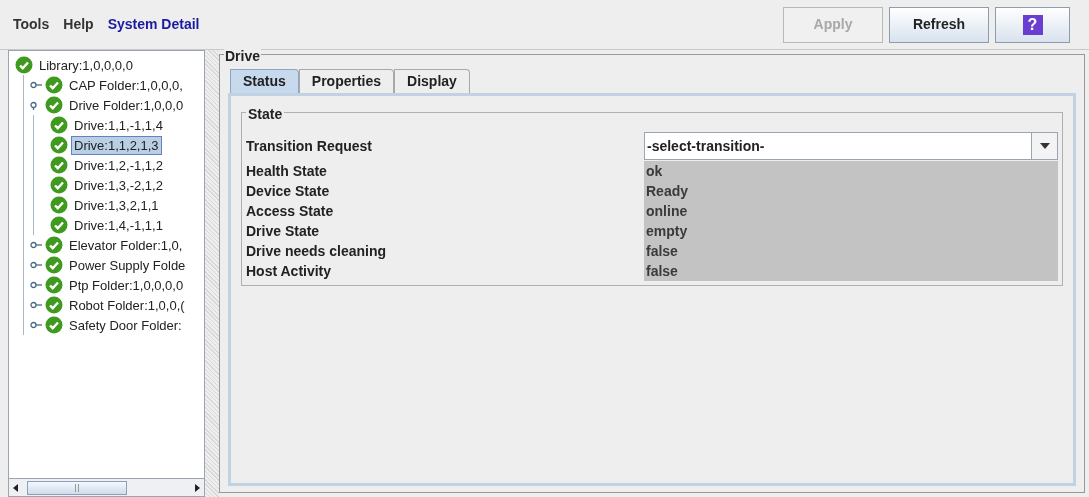 Image resolution: width=1089 pixels, height=497 pixels. I want to click on field-label: Drive needs cleaning, so click(317, 251).